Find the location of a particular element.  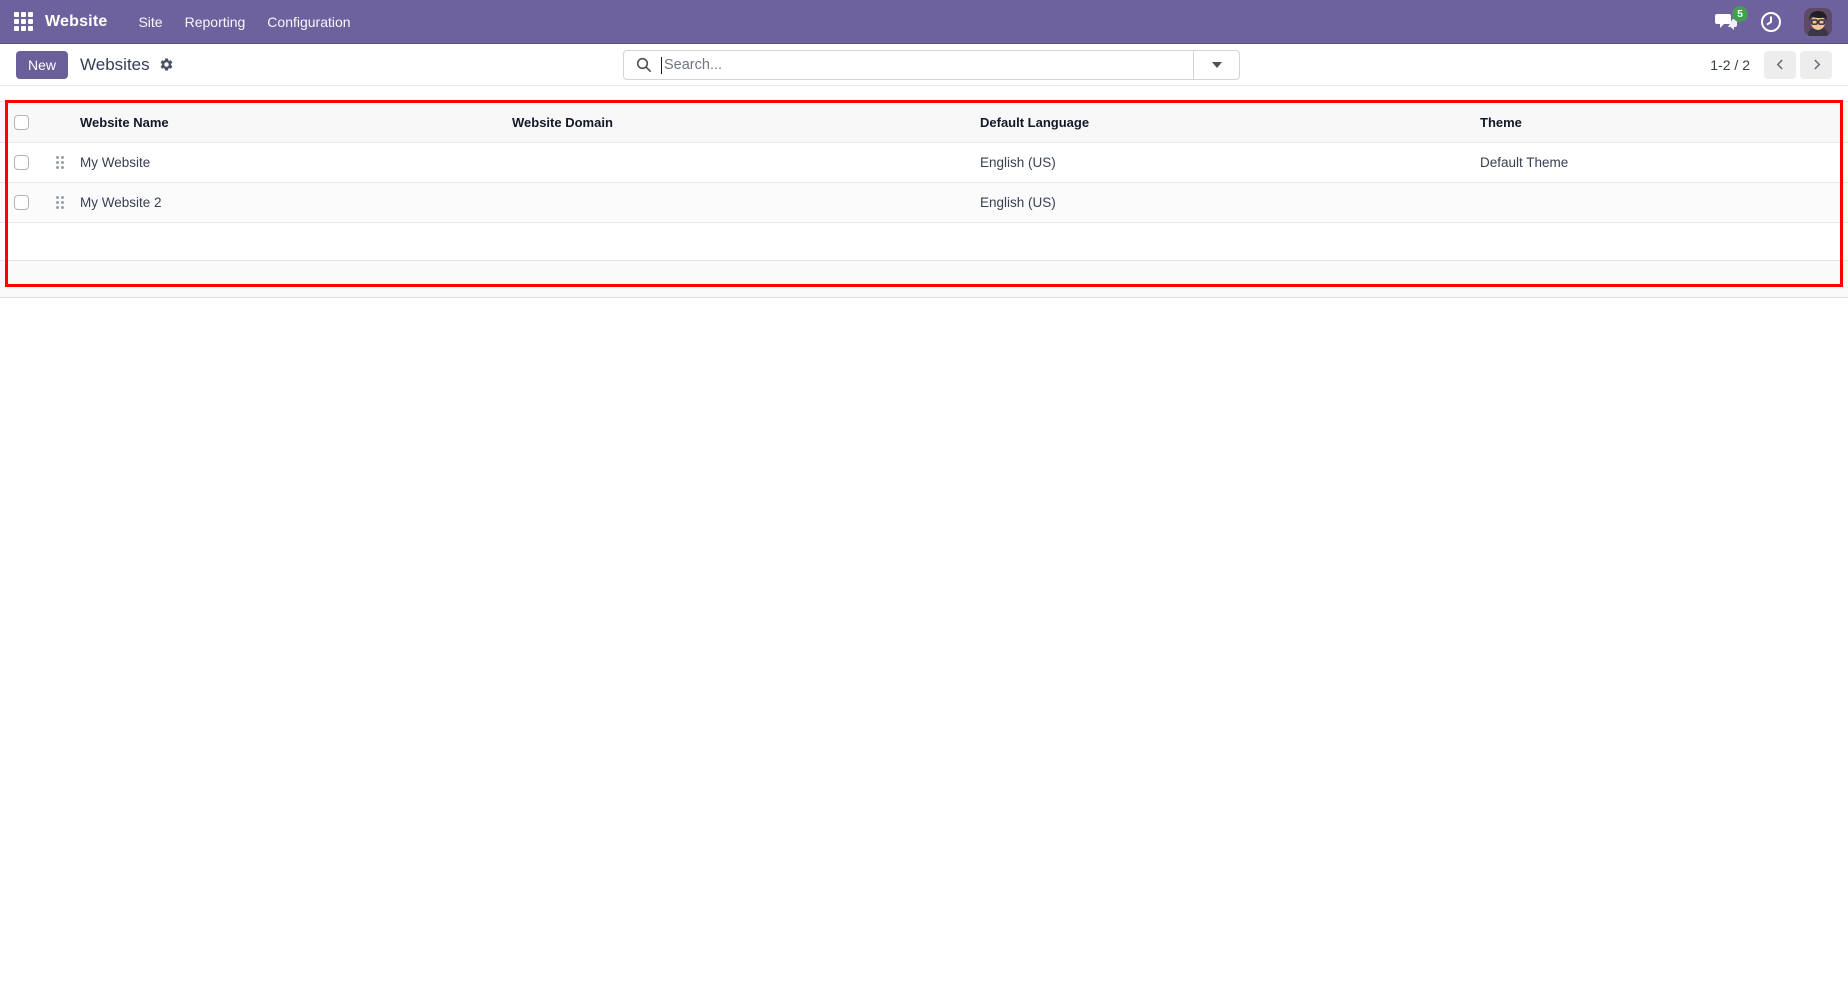

column-header-theme: Theme is located at coordinates (1663, 122).